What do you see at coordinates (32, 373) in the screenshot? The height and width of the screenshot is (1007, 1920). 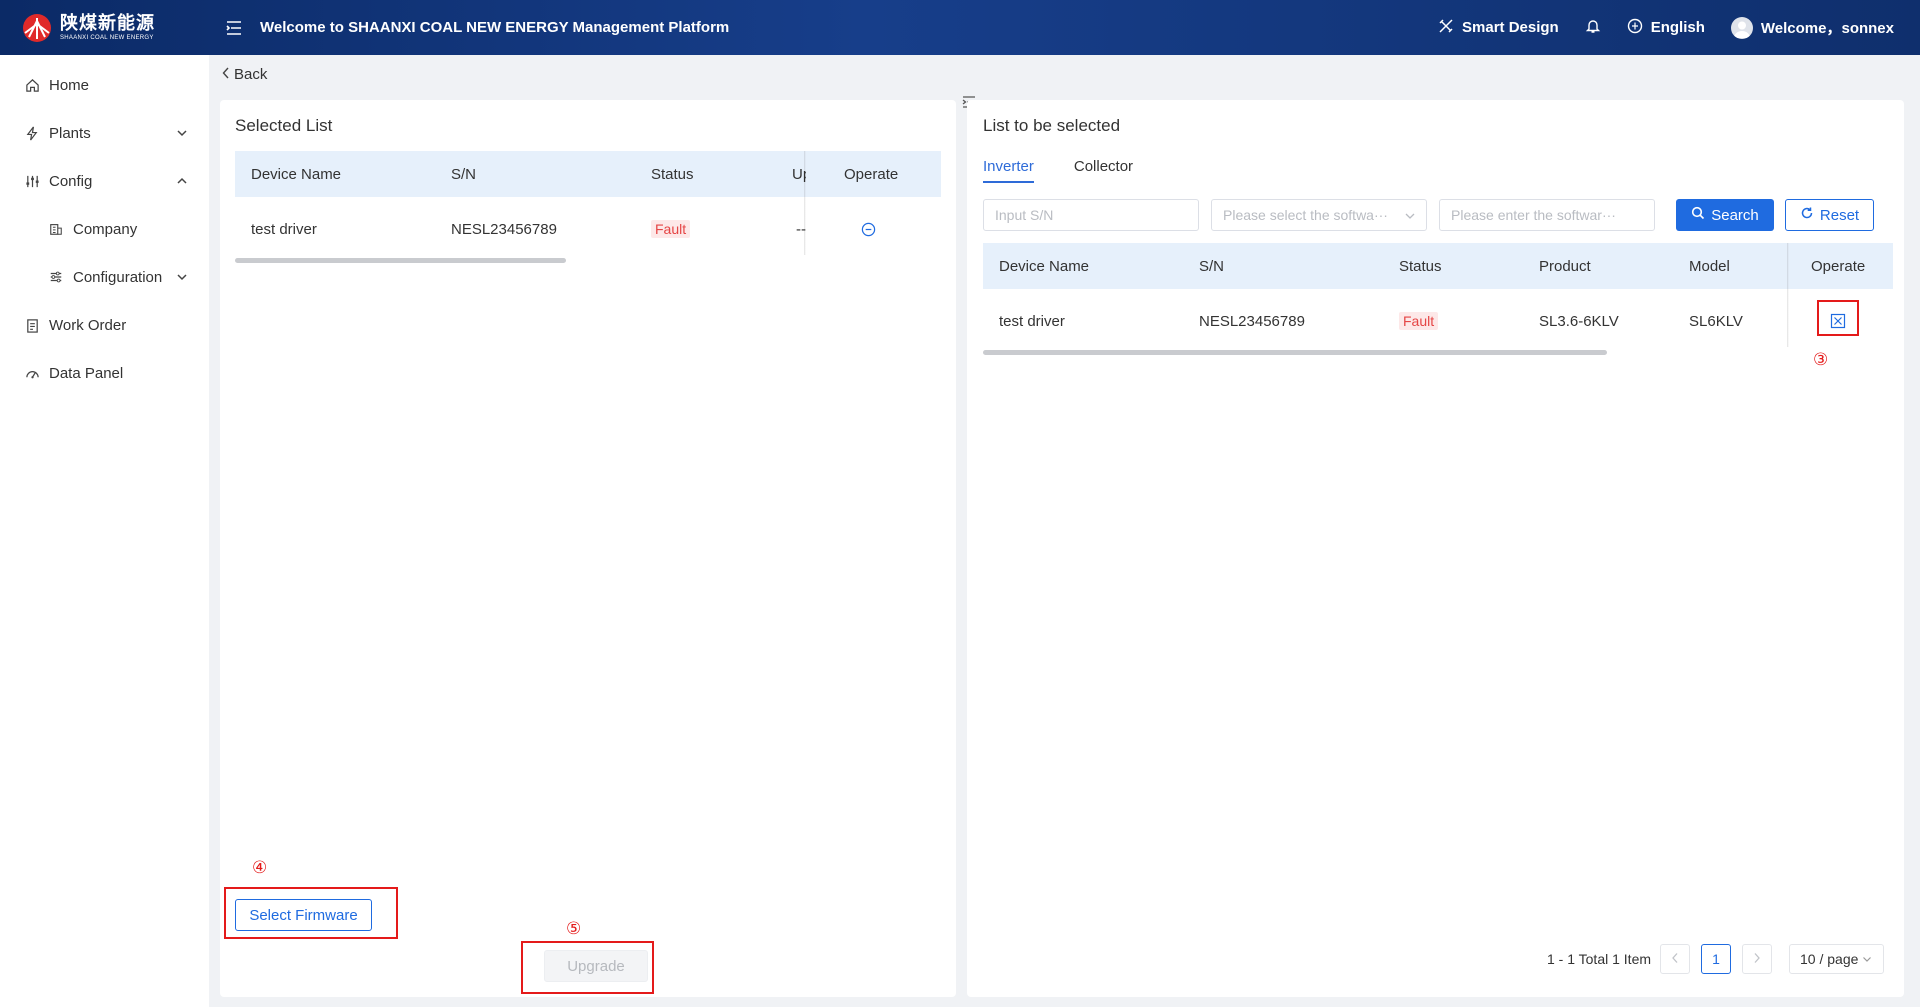 I see `gauge-icon` at bounding box center [32, 373].